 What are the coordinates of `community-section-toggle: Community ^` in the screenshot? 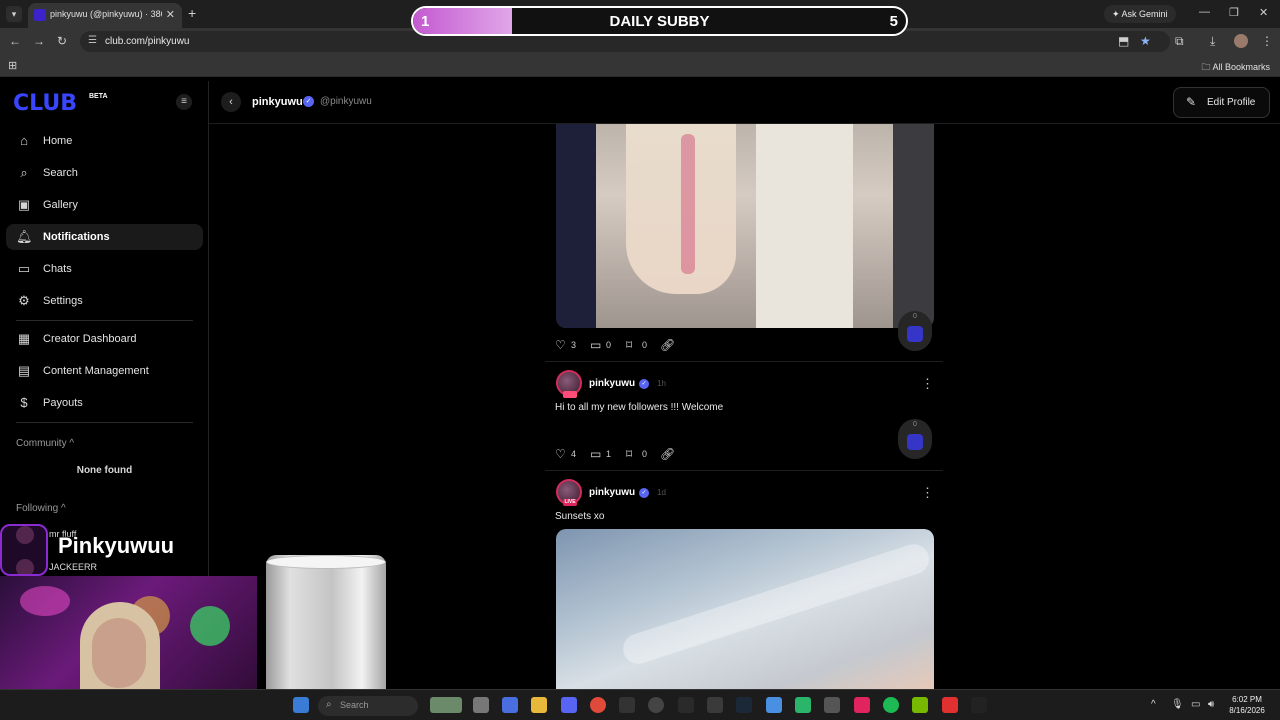 It's located at (45, 443).